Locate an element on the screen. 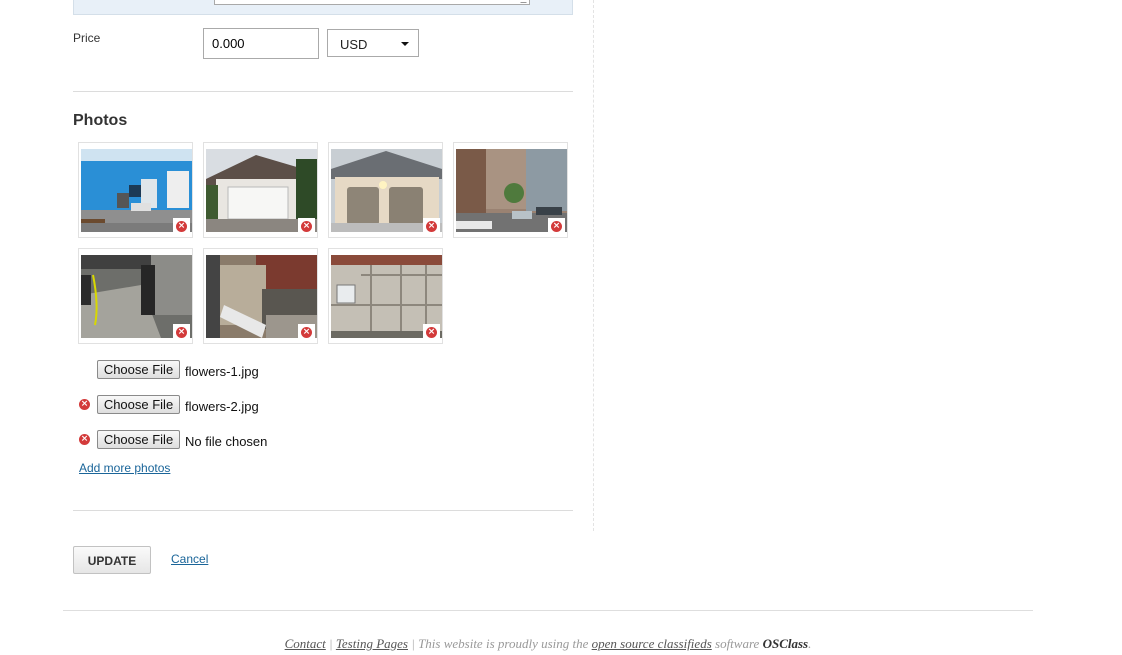 The height and width of the screenshot is (655, 1122). photos-title: Photos is located at coordinates (100, 120).